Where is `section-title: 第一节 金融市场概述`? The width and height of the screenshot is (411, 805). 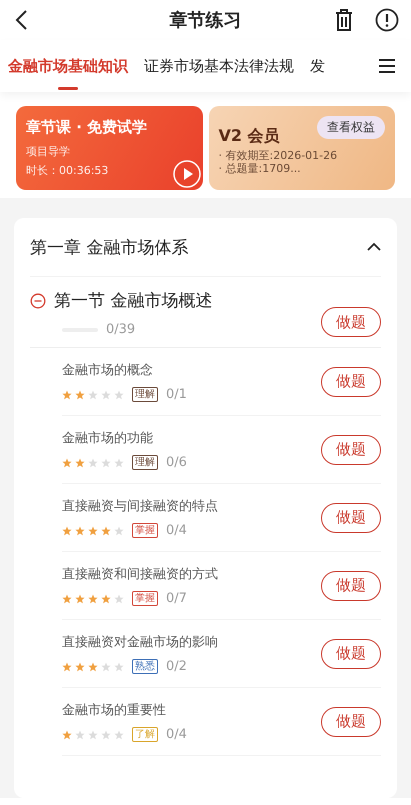 section-title: 第一节 金融市场概述 is located at coordinates (133, 301).